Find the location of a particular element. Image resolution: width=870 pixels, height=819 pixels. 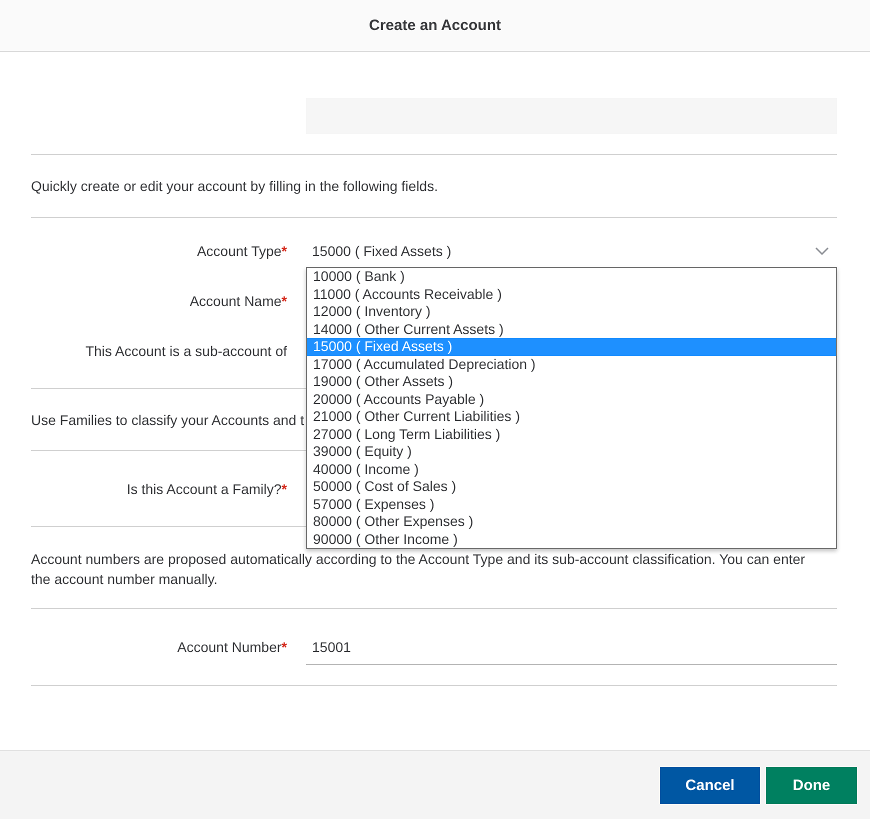

families-text: Use Families to classify your Accounts and t is located at coordinates (167, 420).